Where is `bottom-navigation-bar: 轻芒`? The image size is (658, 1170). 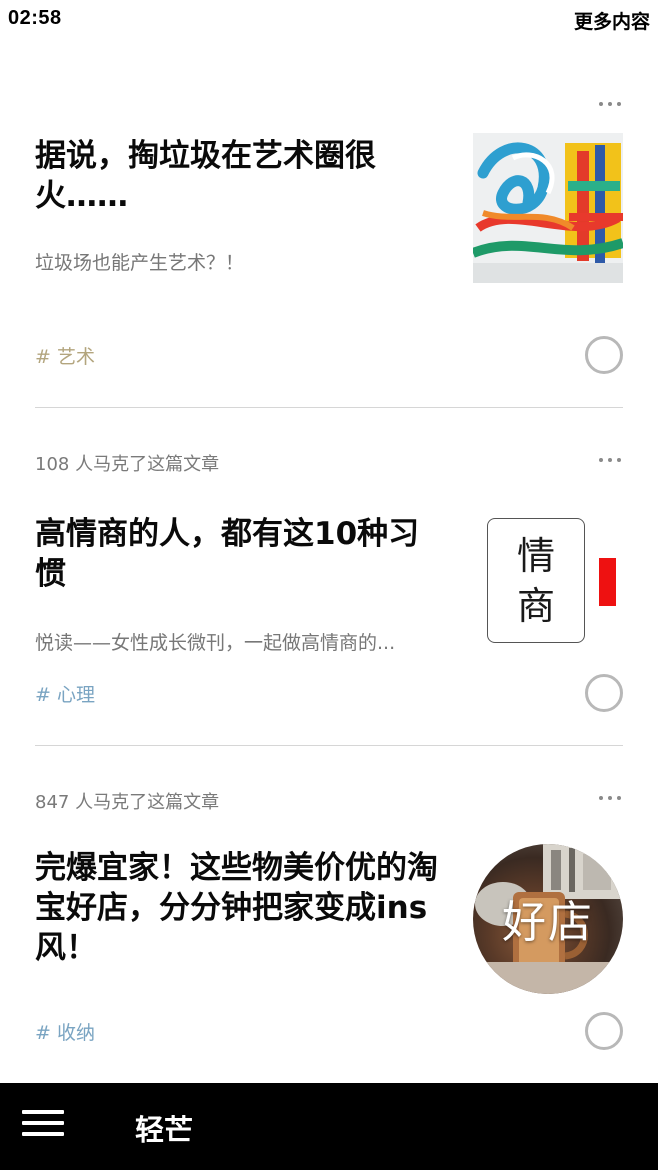 bottom-navigation-bar: 轻芒 is located at coordinates (329, 1126).